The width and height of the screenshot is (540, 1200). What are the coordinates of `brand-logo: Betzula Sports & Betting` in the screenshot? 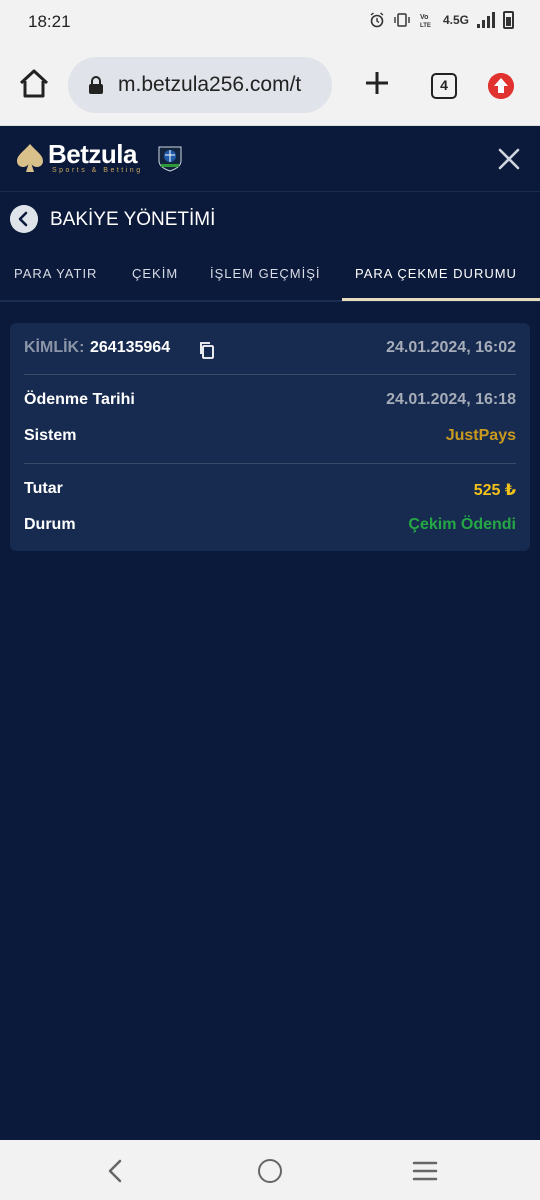 It's located at (78, 157).